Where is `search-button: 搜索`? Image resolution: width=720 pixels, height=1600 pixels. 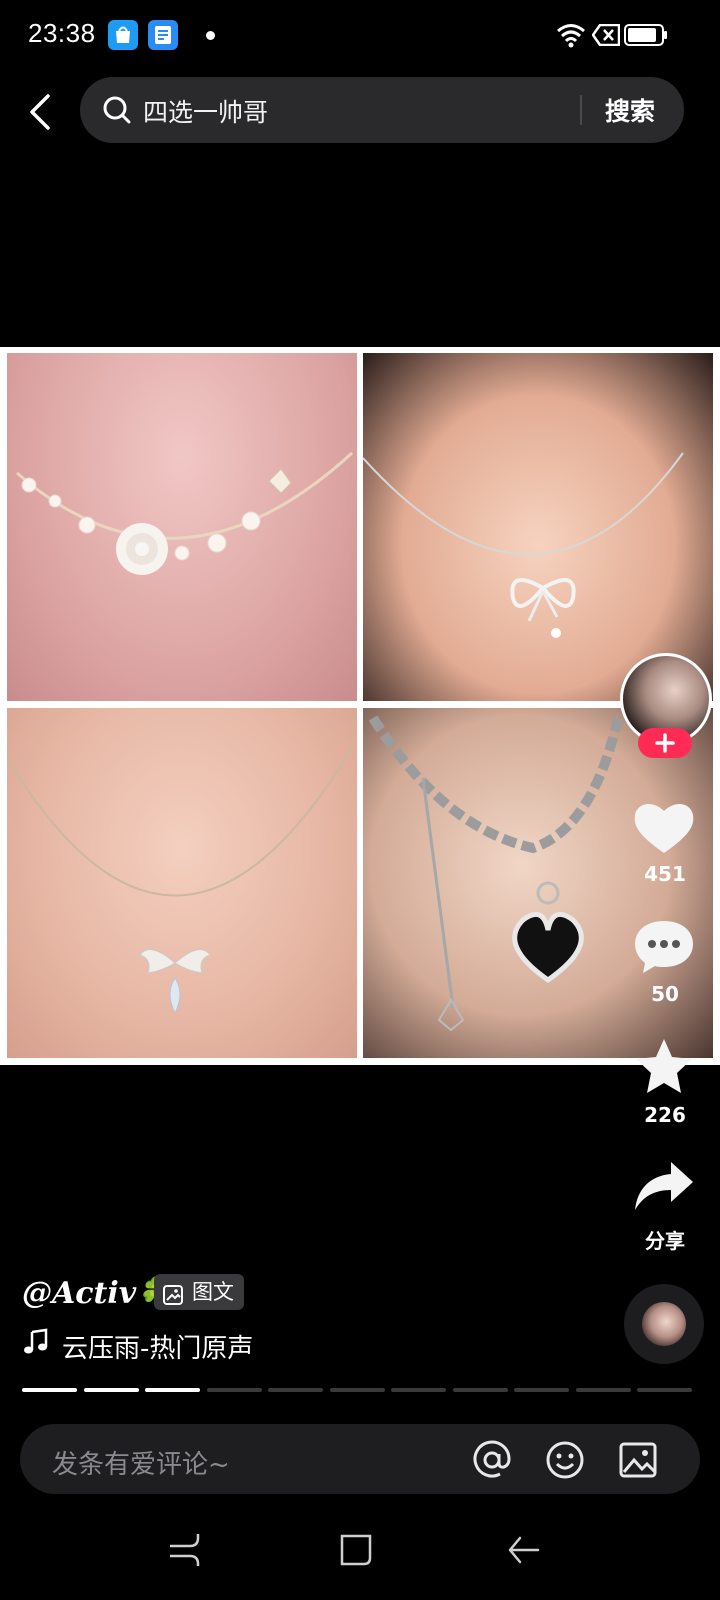
search-button: 搜索 is located at coordinates (630, 110).